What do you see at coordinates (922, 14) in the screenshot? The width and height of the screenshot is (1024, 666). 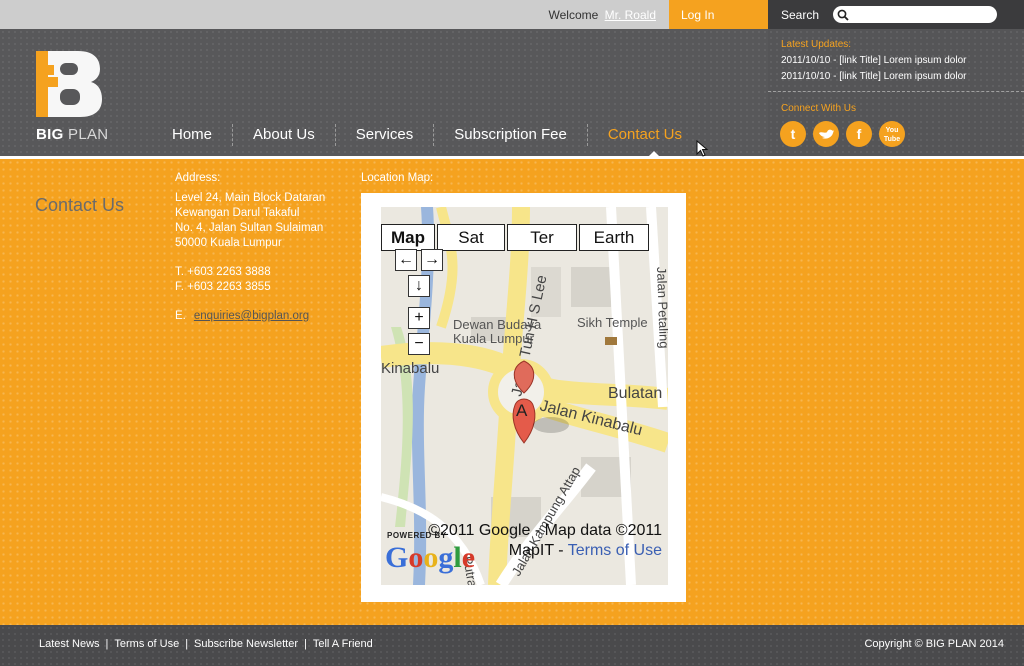 I see `search-input` at bounding box center [922, 14].